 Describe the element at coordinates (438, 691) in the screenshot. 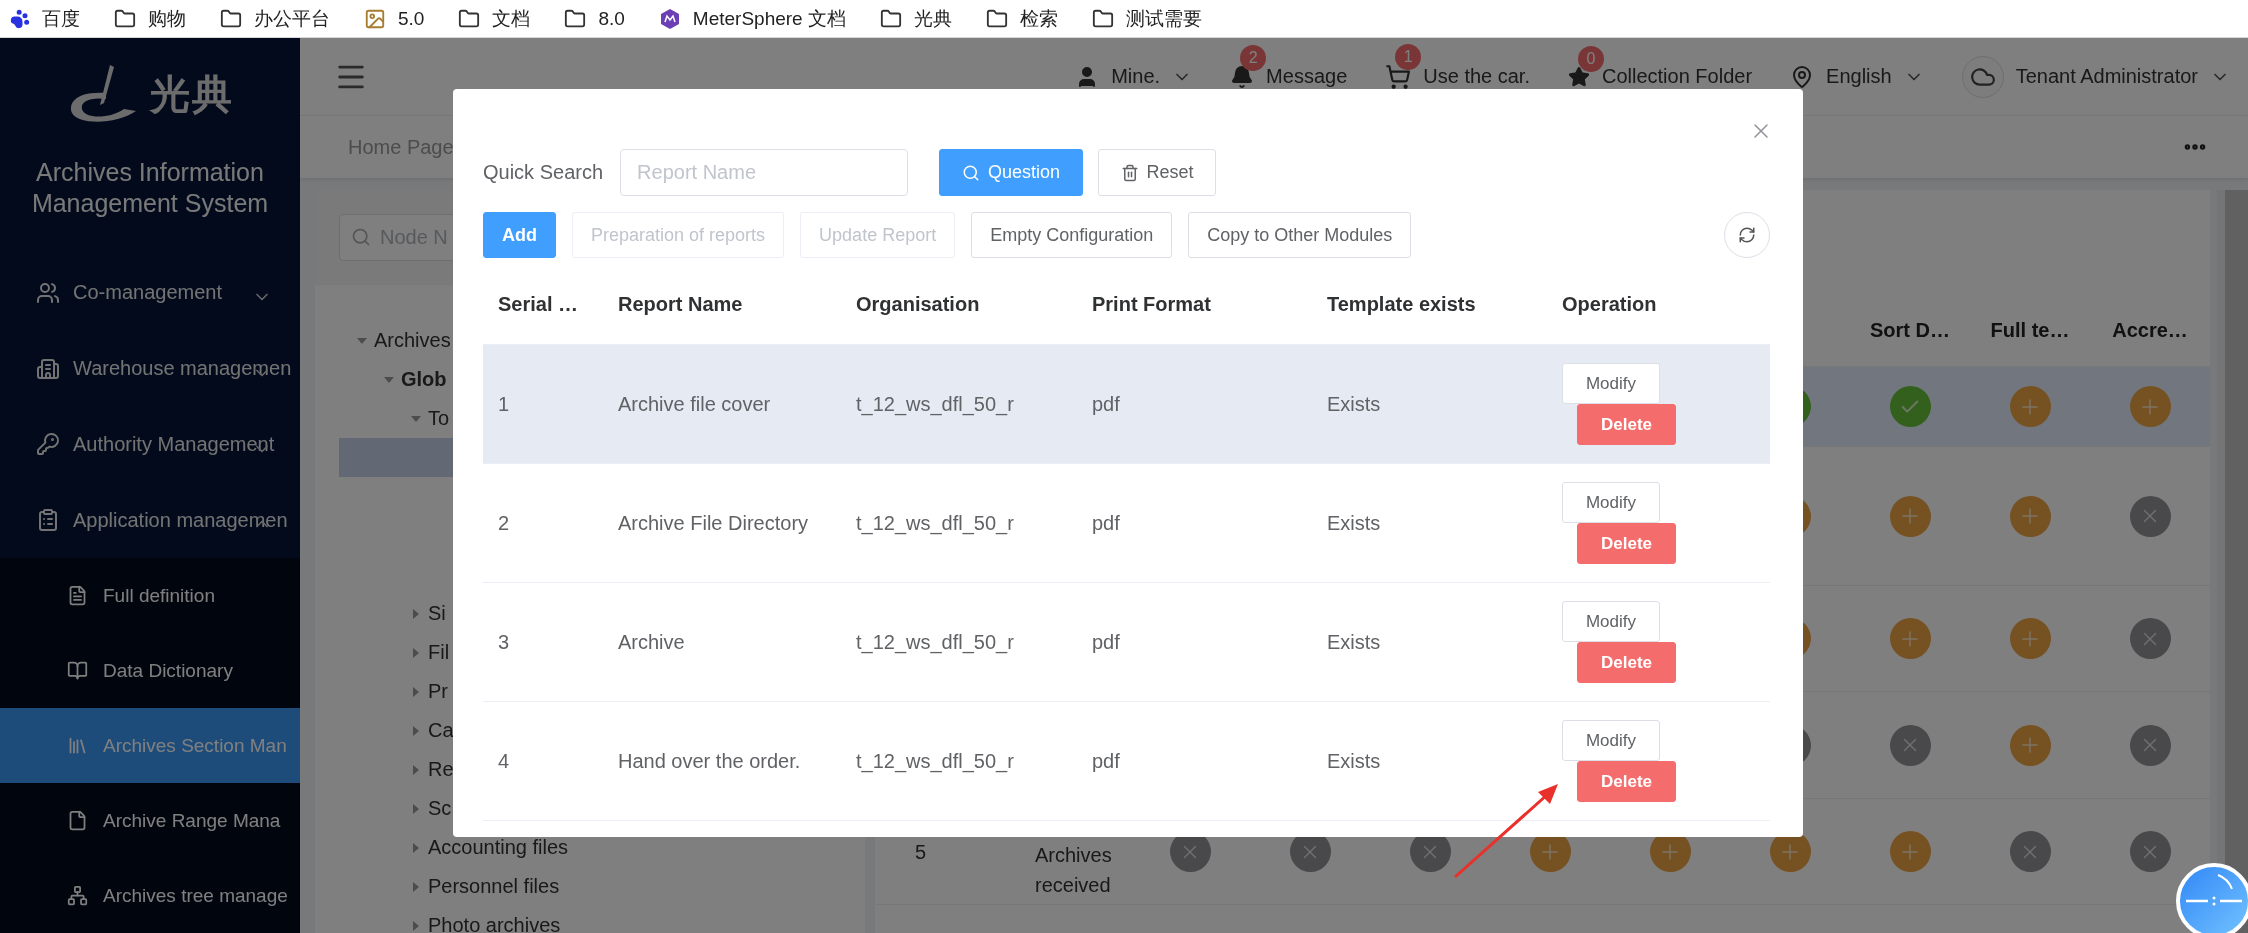

I see `tree-node-label: Pr` at that location.